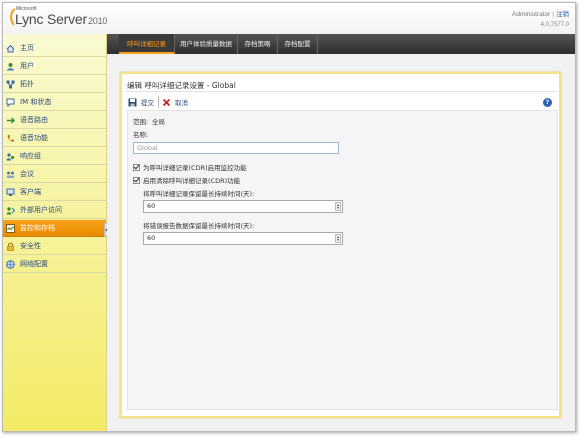 The image size is (580, 437). What do you see at coordinates (54, 246) in the screenshot?
I see `sidebar-item-security: 安全性` at bounding box center [54, 246].